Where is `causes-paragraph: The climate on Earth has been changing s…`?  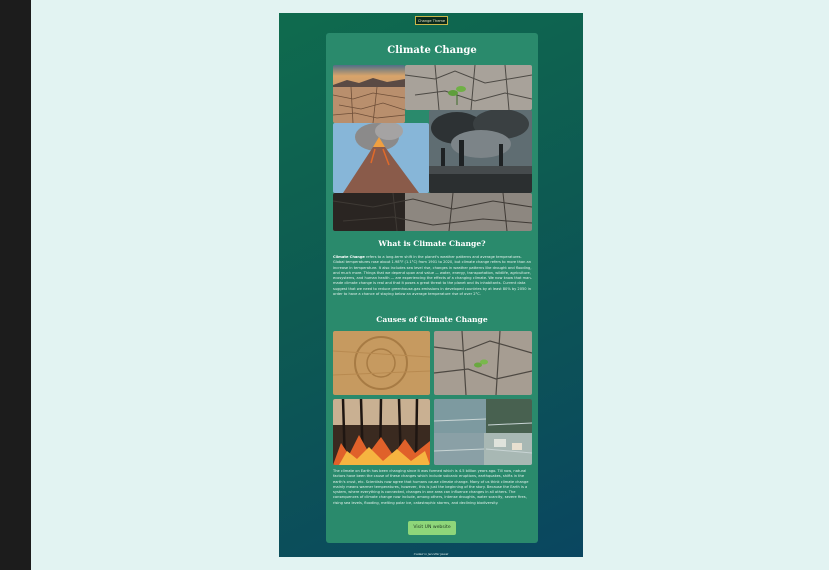 causes-paragraph: The climate on Earth has been changing s… is located at coordinates (431, 487).